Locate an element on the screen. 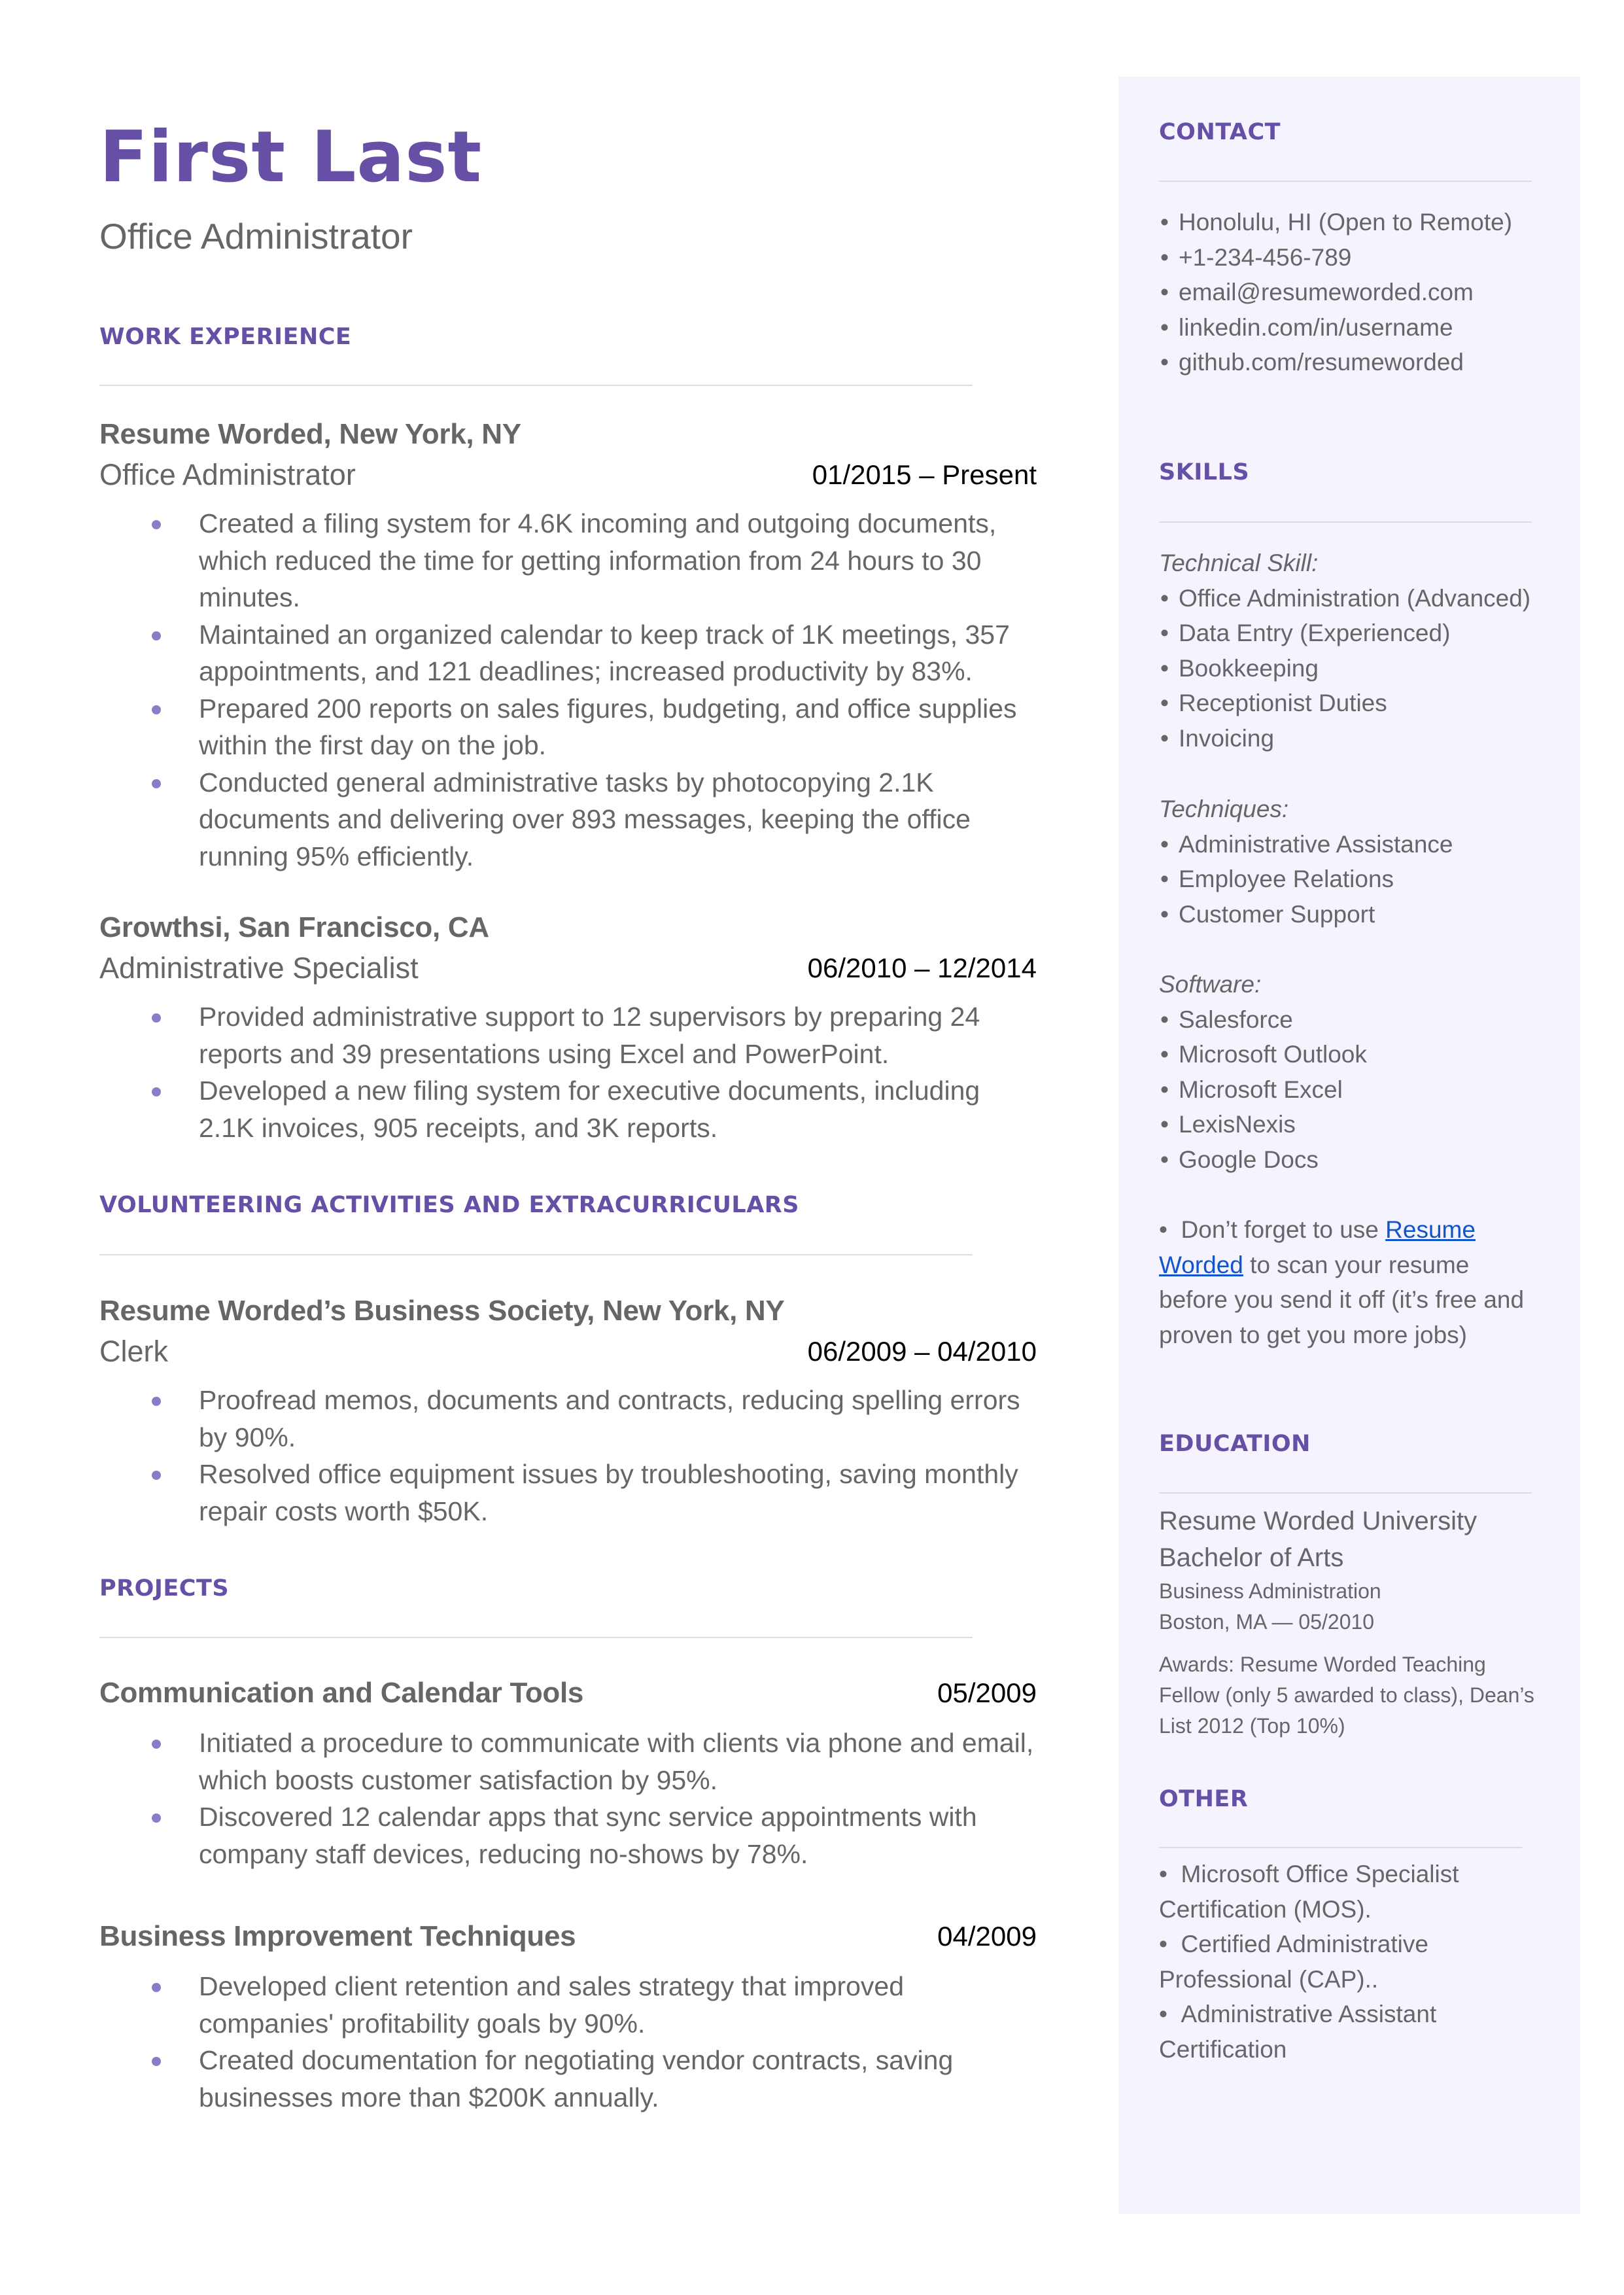 This screenshot has height=2295, width=1624. skill-item: • Microsoft Outlook is located at coordinates (1361, 1054).